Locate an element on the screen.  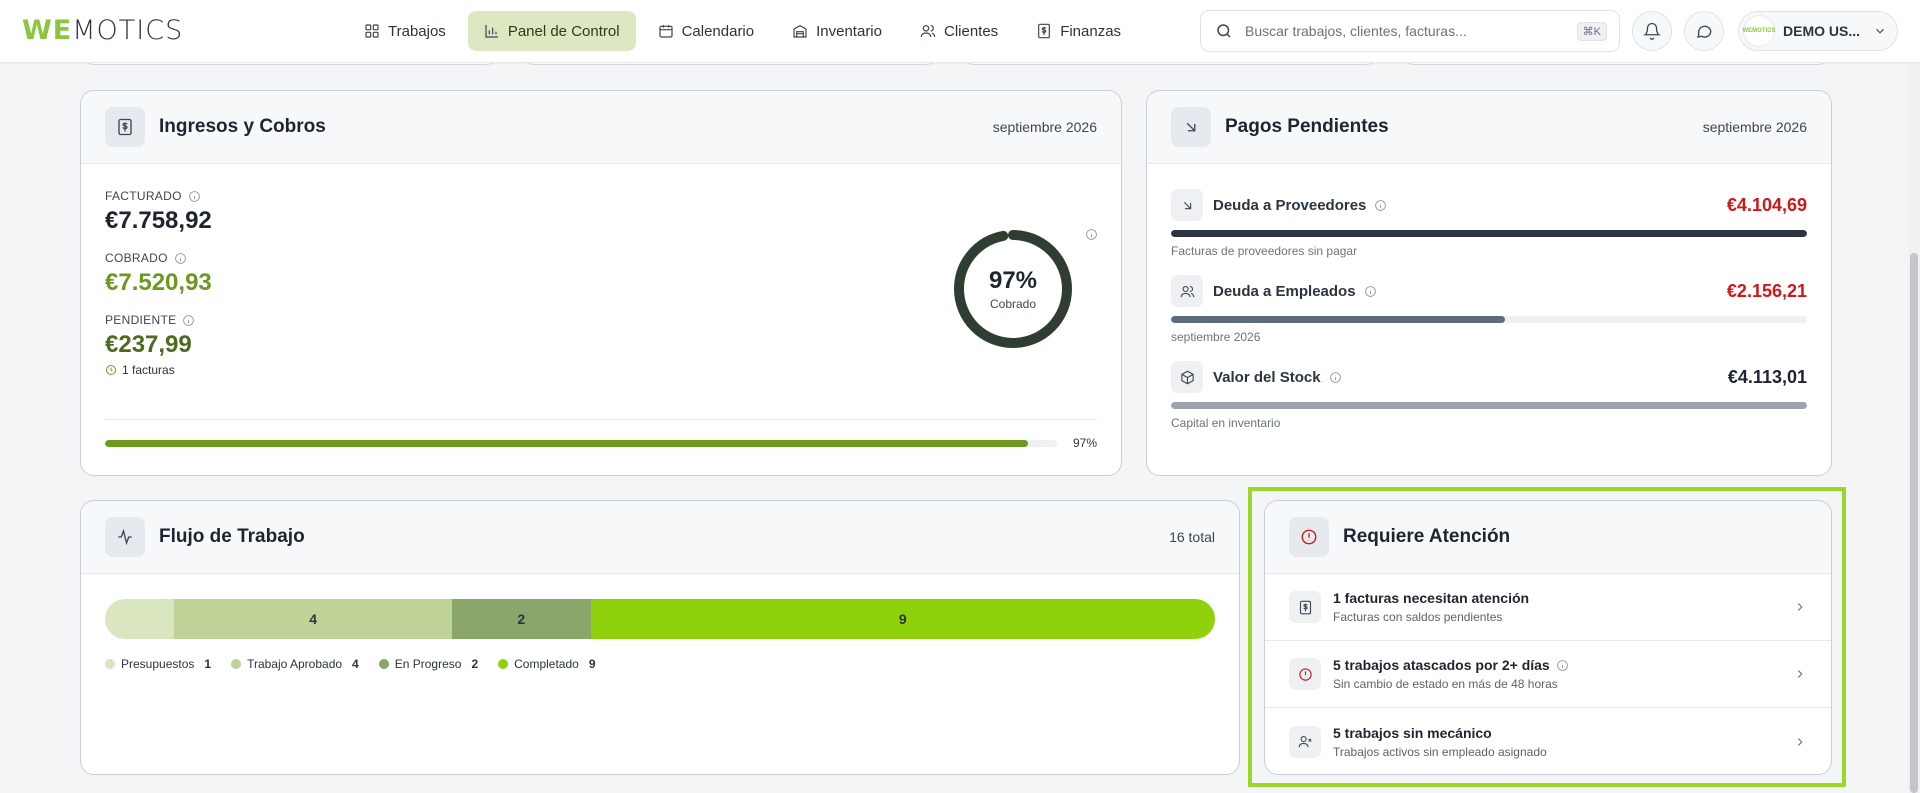
search-shortcut: ⌘K is located at coordinates (1591, 31).